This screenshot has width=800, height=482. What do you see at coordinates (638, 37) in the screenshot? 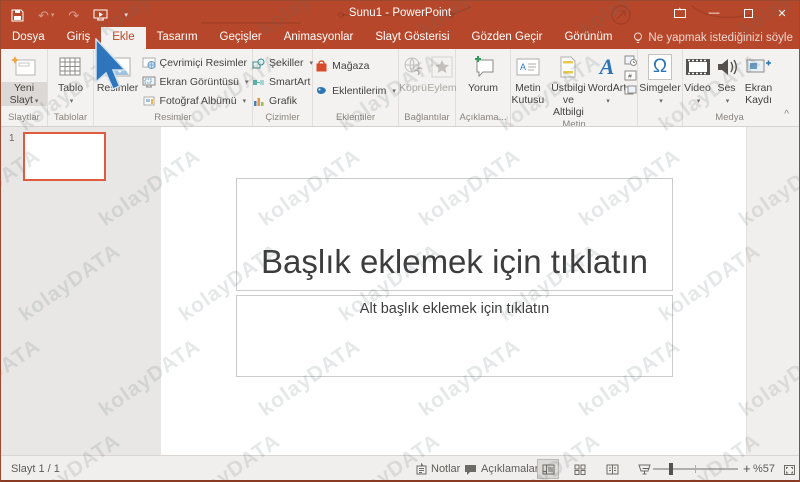
I see `lightbulb-icon` at bounding box center [638, 37].